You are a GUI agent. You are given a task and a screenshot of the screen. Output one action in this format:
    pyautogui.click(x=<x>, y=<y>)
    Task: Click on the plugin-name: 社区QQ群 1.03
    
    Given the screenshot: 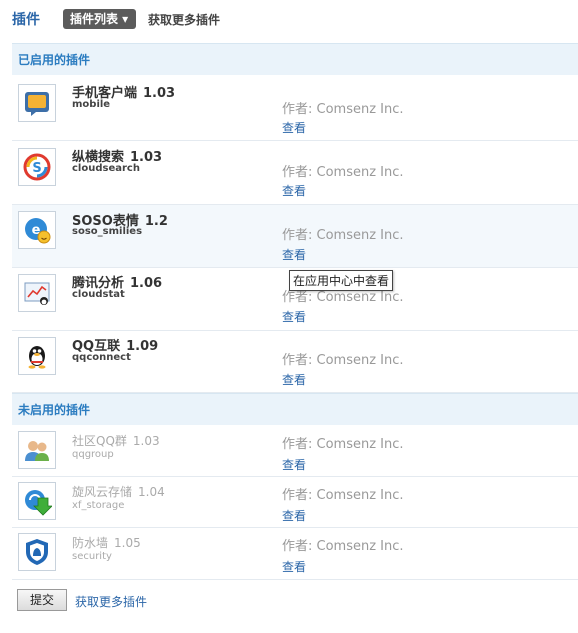 What is the action you would take?
    pyautogui.click(x=116, y=441)
    